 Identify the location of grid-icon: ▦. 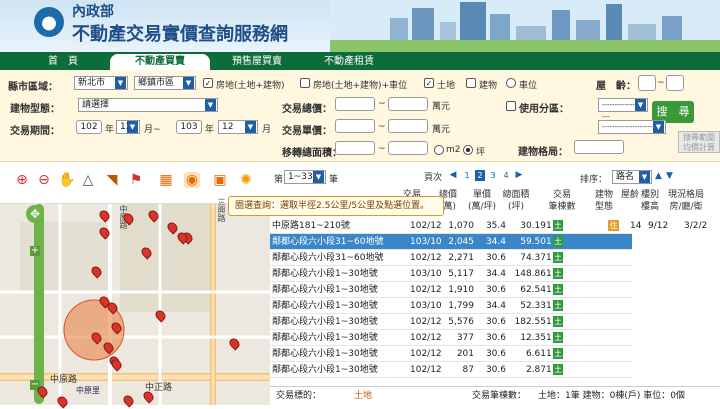
(166, 180).